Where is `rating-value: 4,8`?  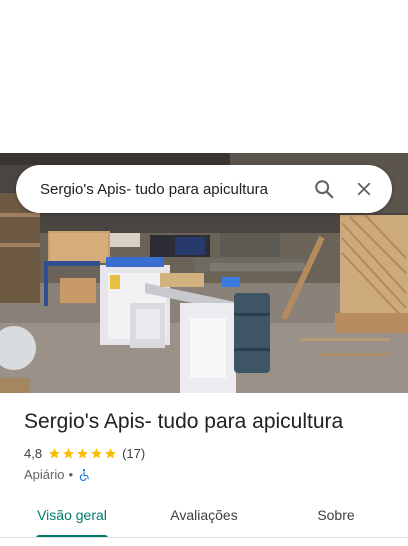
rating-value: 4,8 is located at coordinates (33, 453).